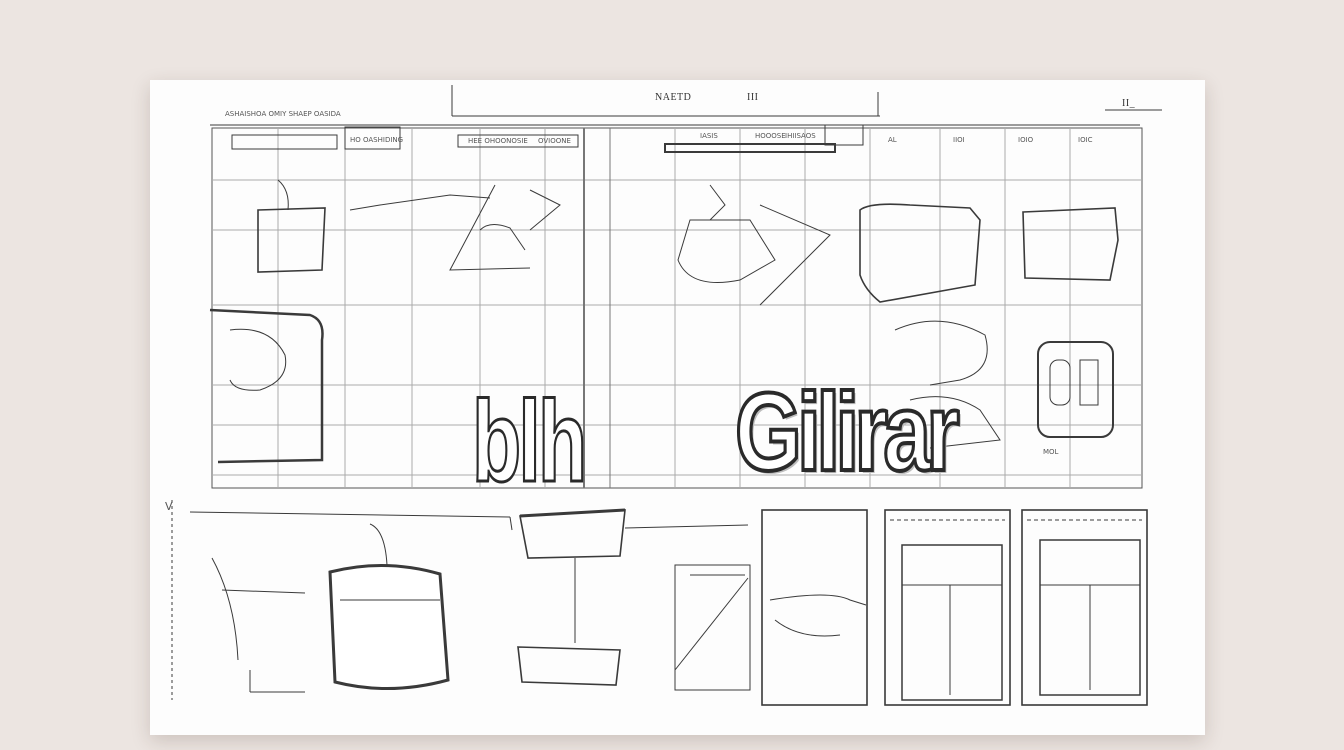  What do you see at coordinates (709, 136) in the screenshot?
I see `column-label: IASIS` at bounding box center [709, 136].